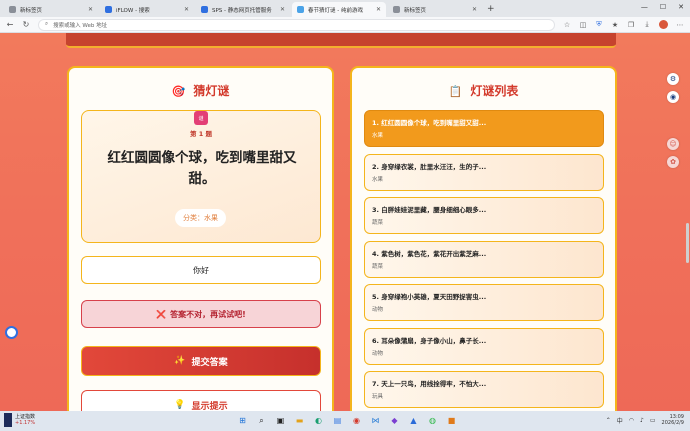 The width and height of the screenshot is (690, 431). I want to click on favorites-icon: ★, so click(615, 25).